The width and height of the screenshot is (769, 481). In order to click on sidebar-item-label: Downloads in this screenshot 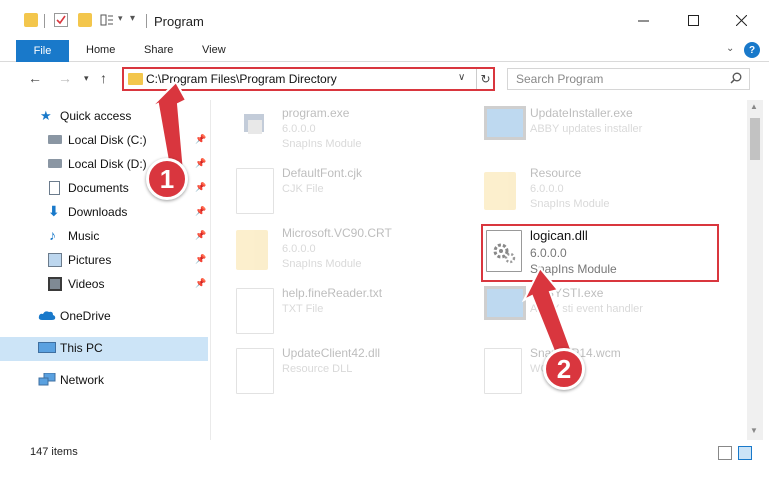, I will do `click(98, 212)`.